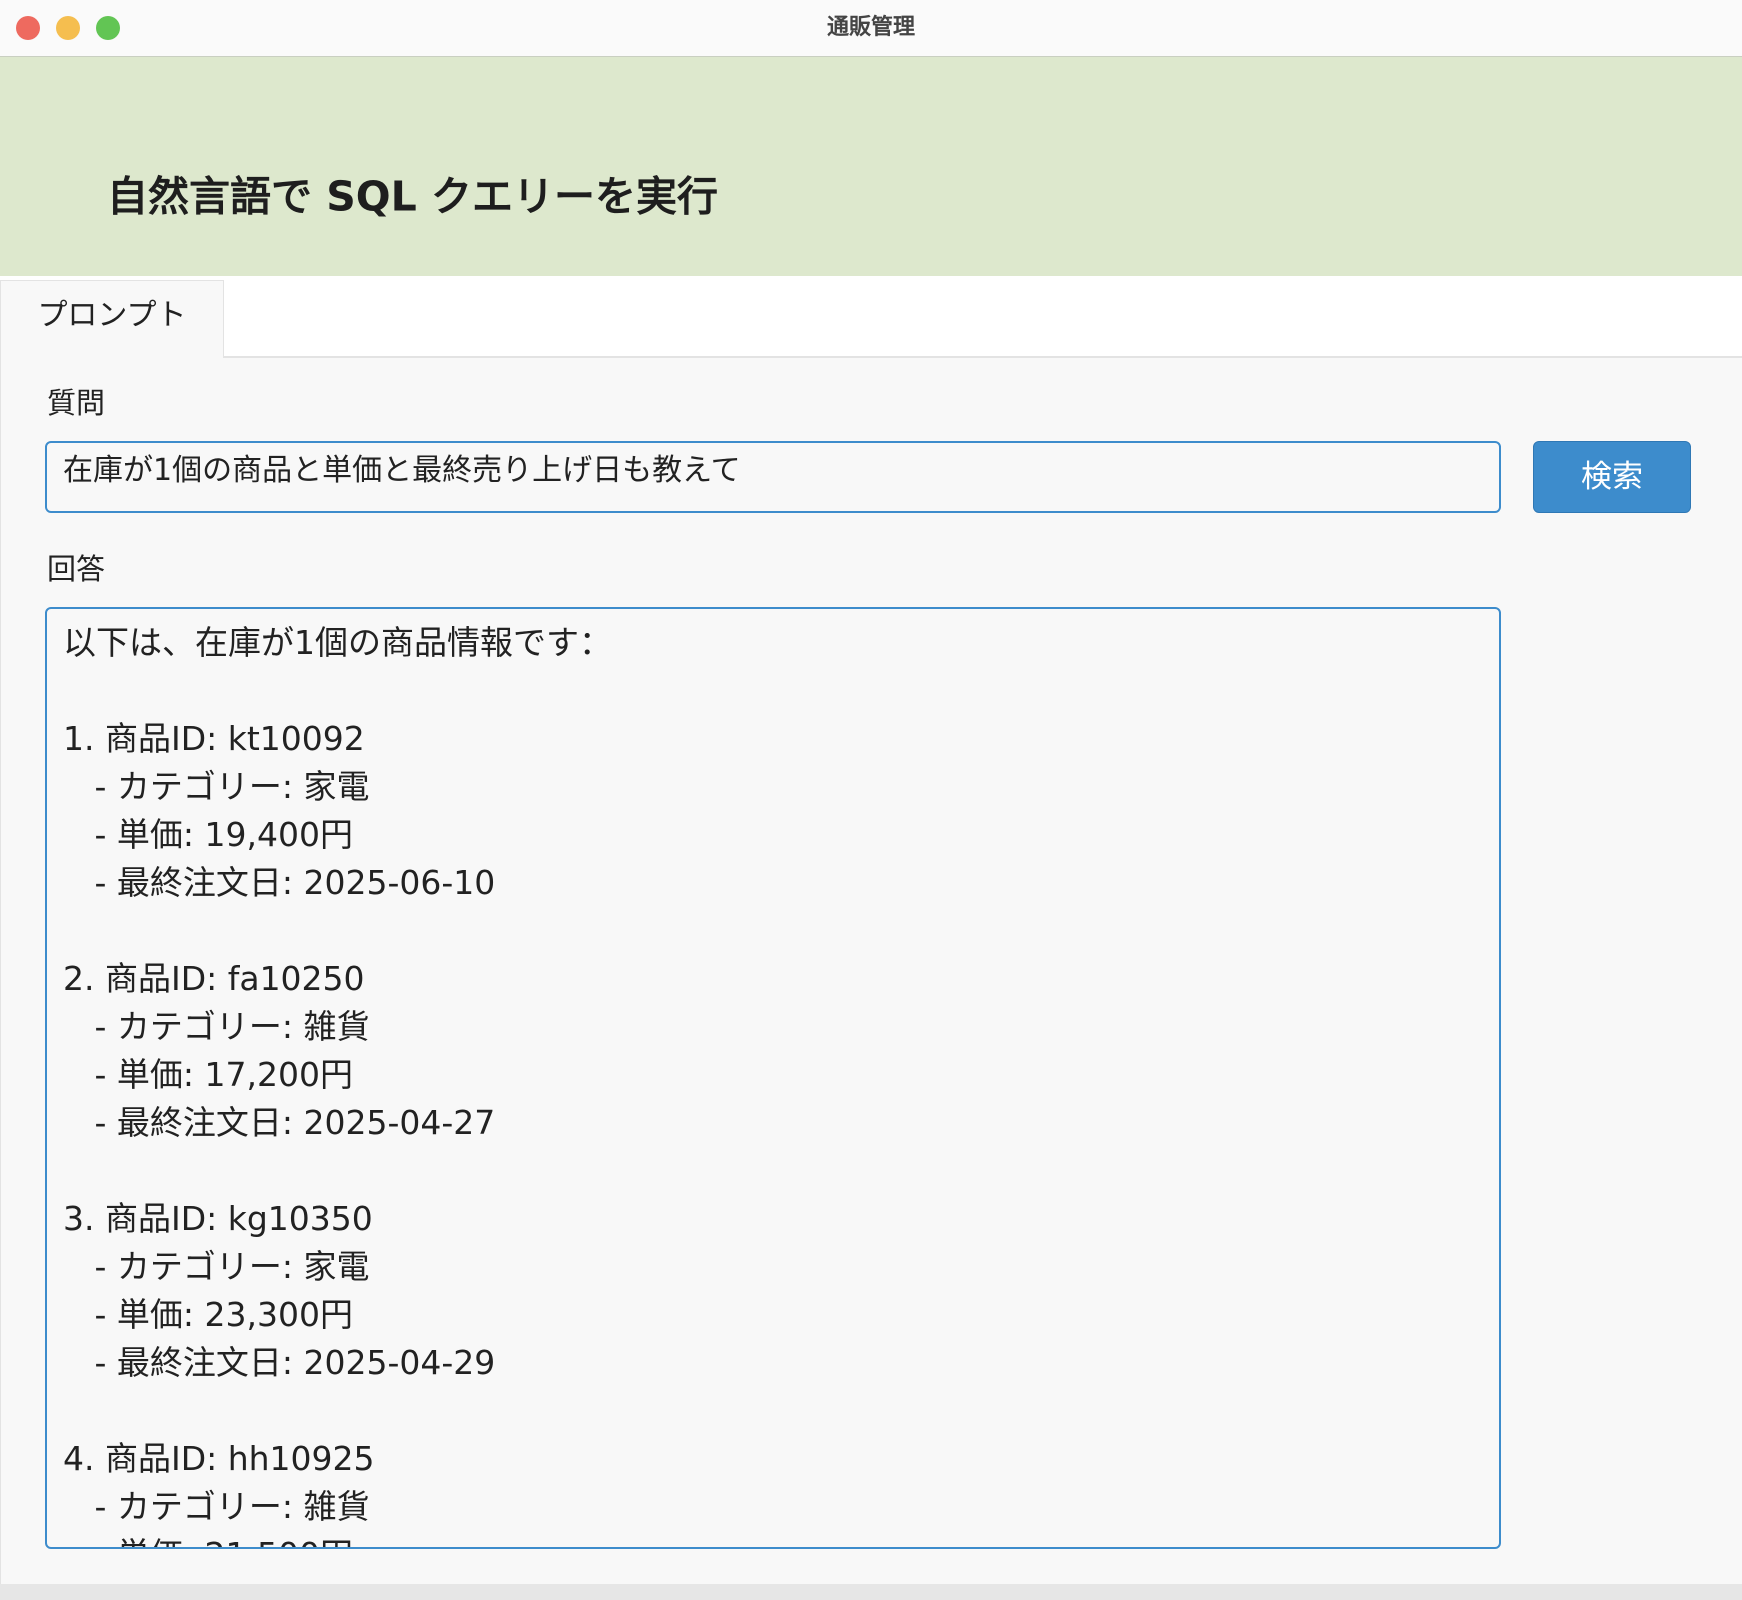  What do you see at coordinates (871, 1592) in the screenshot?
I see `window-bottom-edge` at bounding box center [871, 1592].